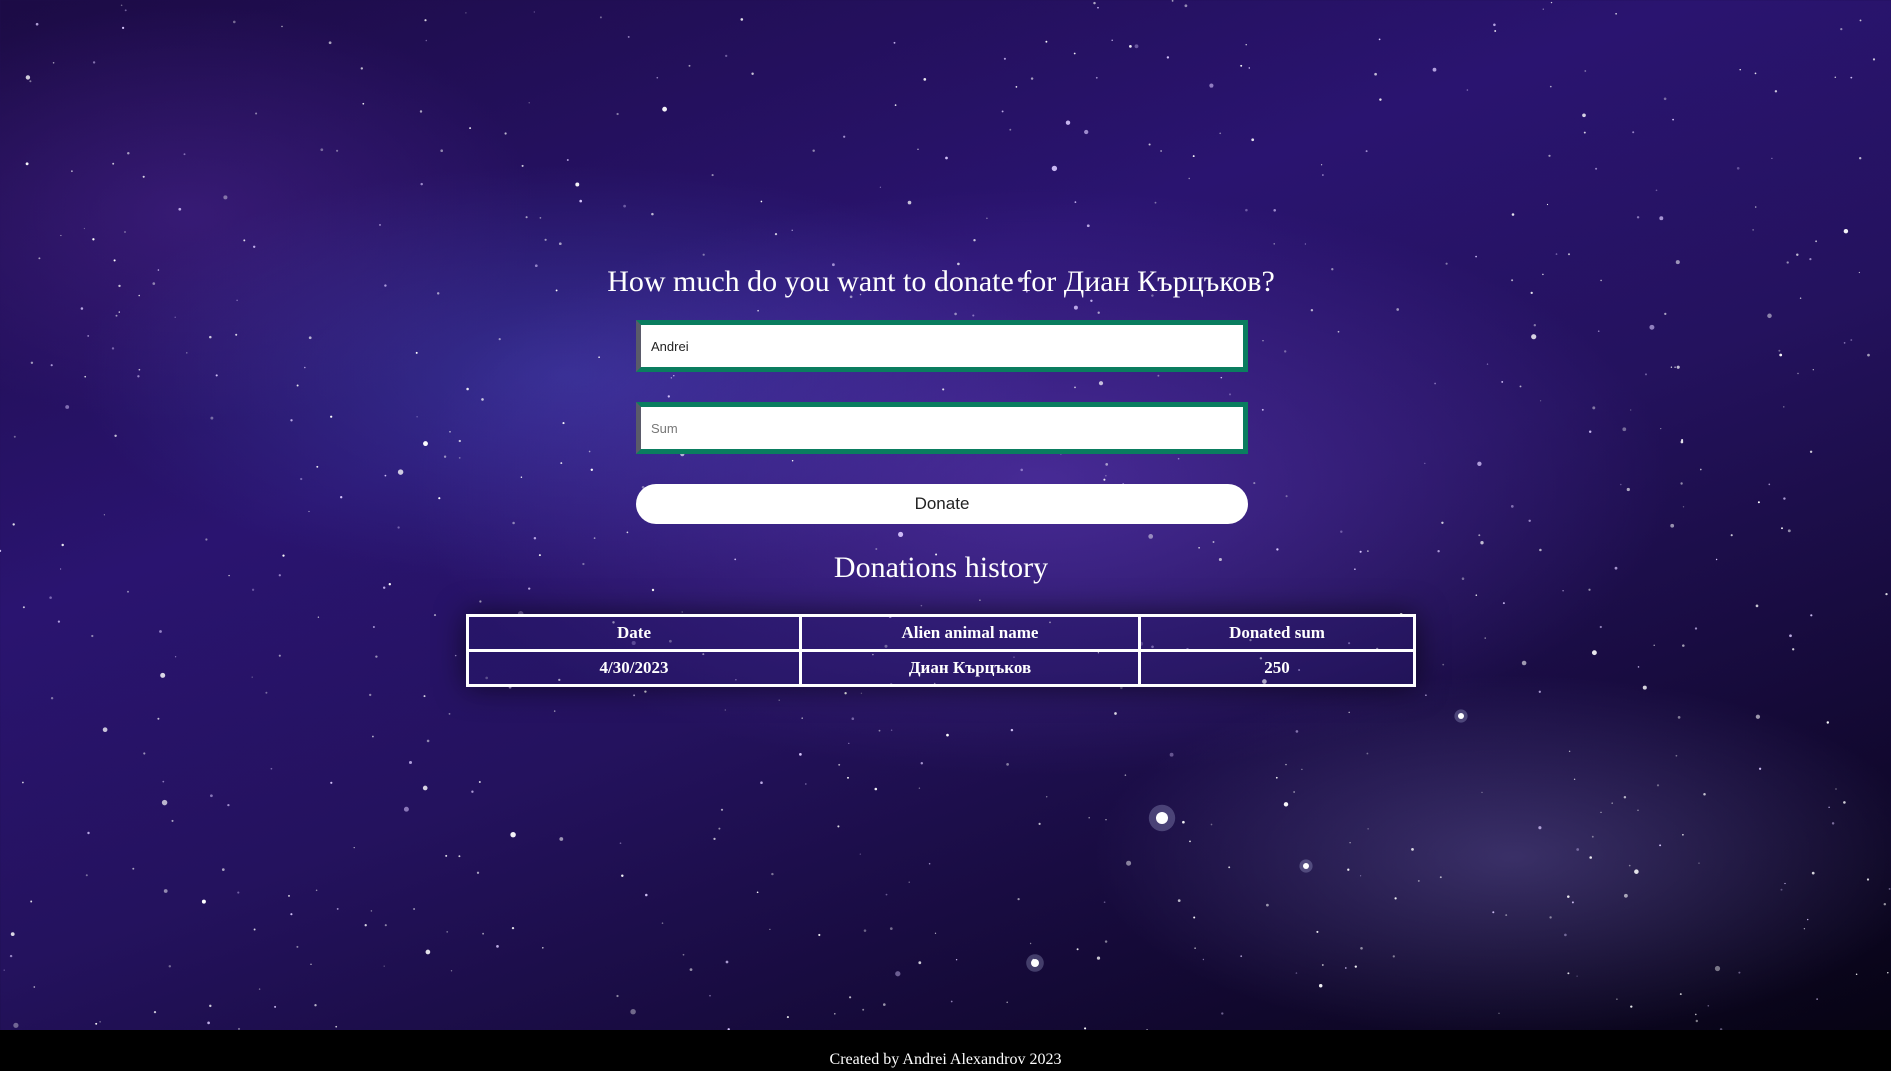 Image resolution: width=1891 pixels, height=1071 pixels. Describe the element at coordinates (970, 668) in the screenshot. I see `cell-alien-animal-name: Диан Кърцъков` at that location.